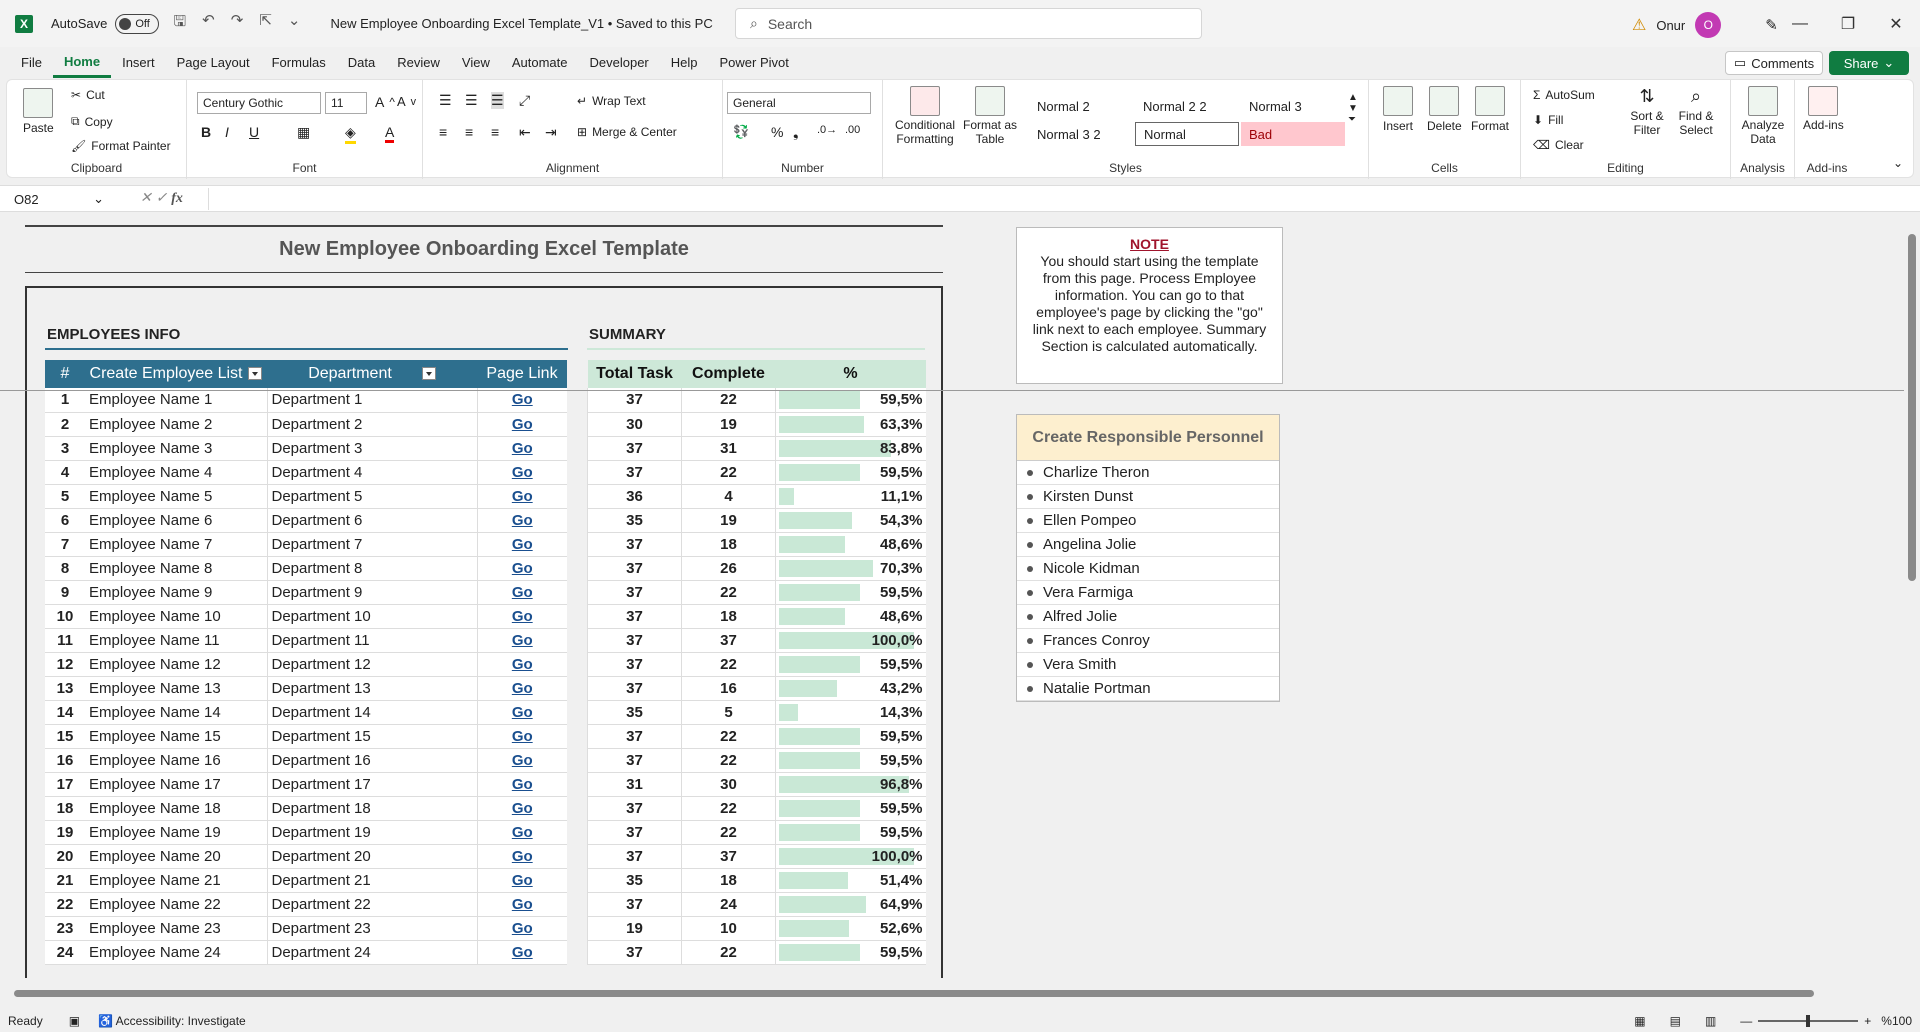 The height and width of the screenshot is (1032, 1920). Describe the element at coordinates (1670, 25) in the screenshot. I see `user-name: Onur` at that location.